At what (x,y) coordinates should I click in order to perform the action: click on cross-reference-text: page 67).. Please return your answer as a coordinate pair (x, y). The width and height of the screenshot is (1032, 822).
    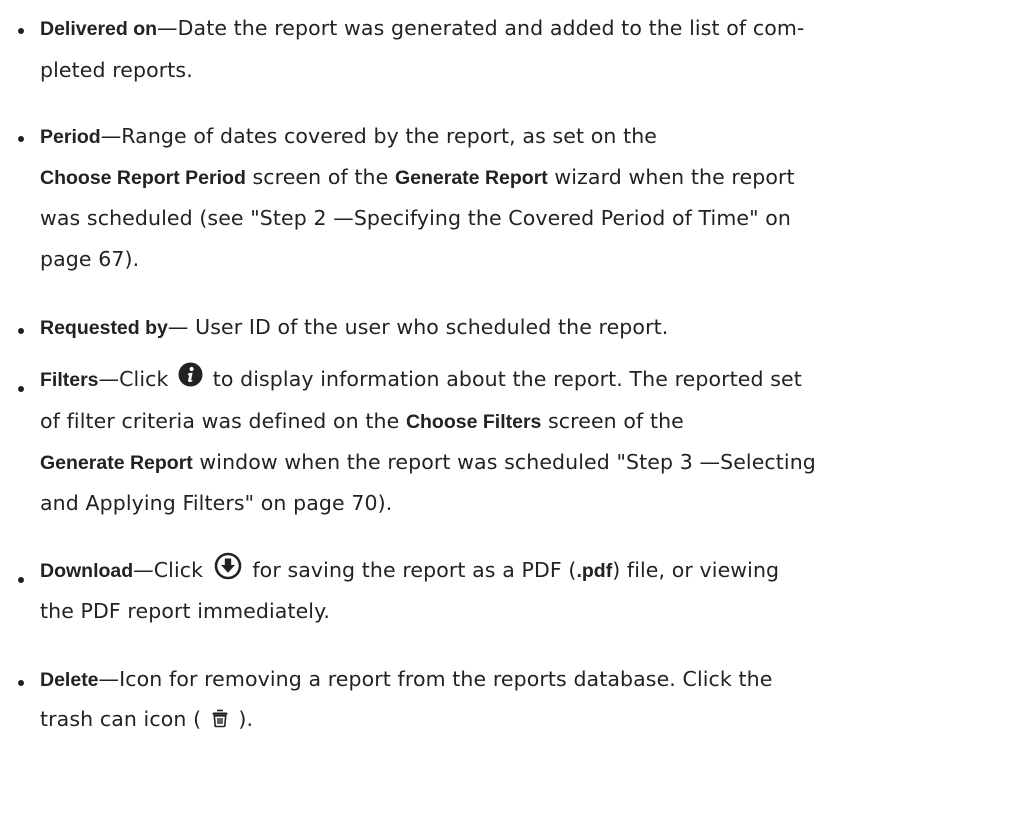
    Looking at the image, I should click on (89, 259).